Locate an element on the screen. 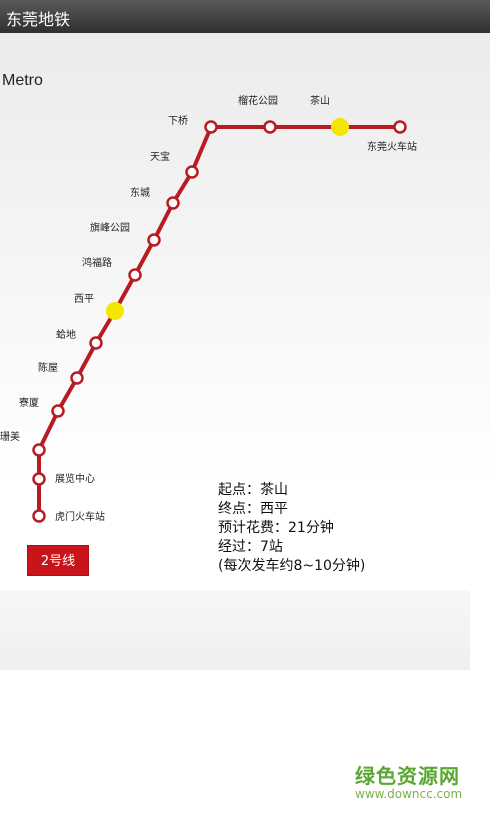  station-label: 展览中心 is located at coordinates (75, 478).